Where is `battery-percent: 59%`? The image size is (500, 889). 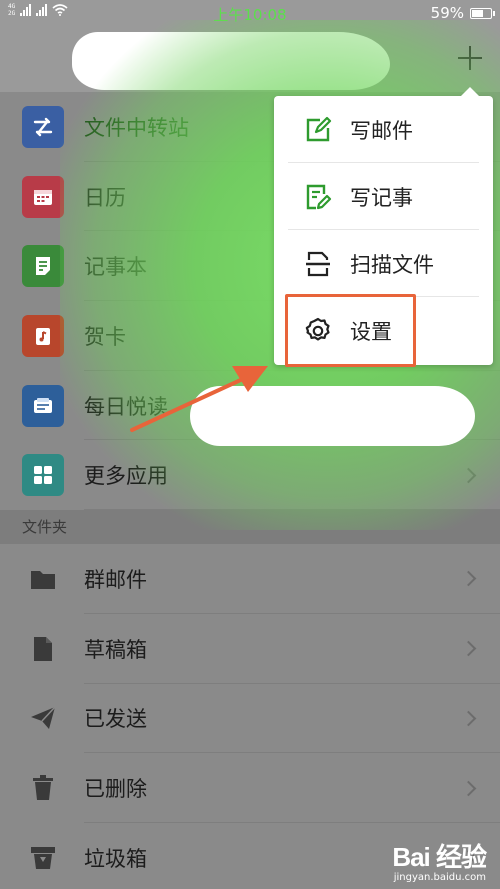
battery-percent: 59% is located at coordinates (447, 13).